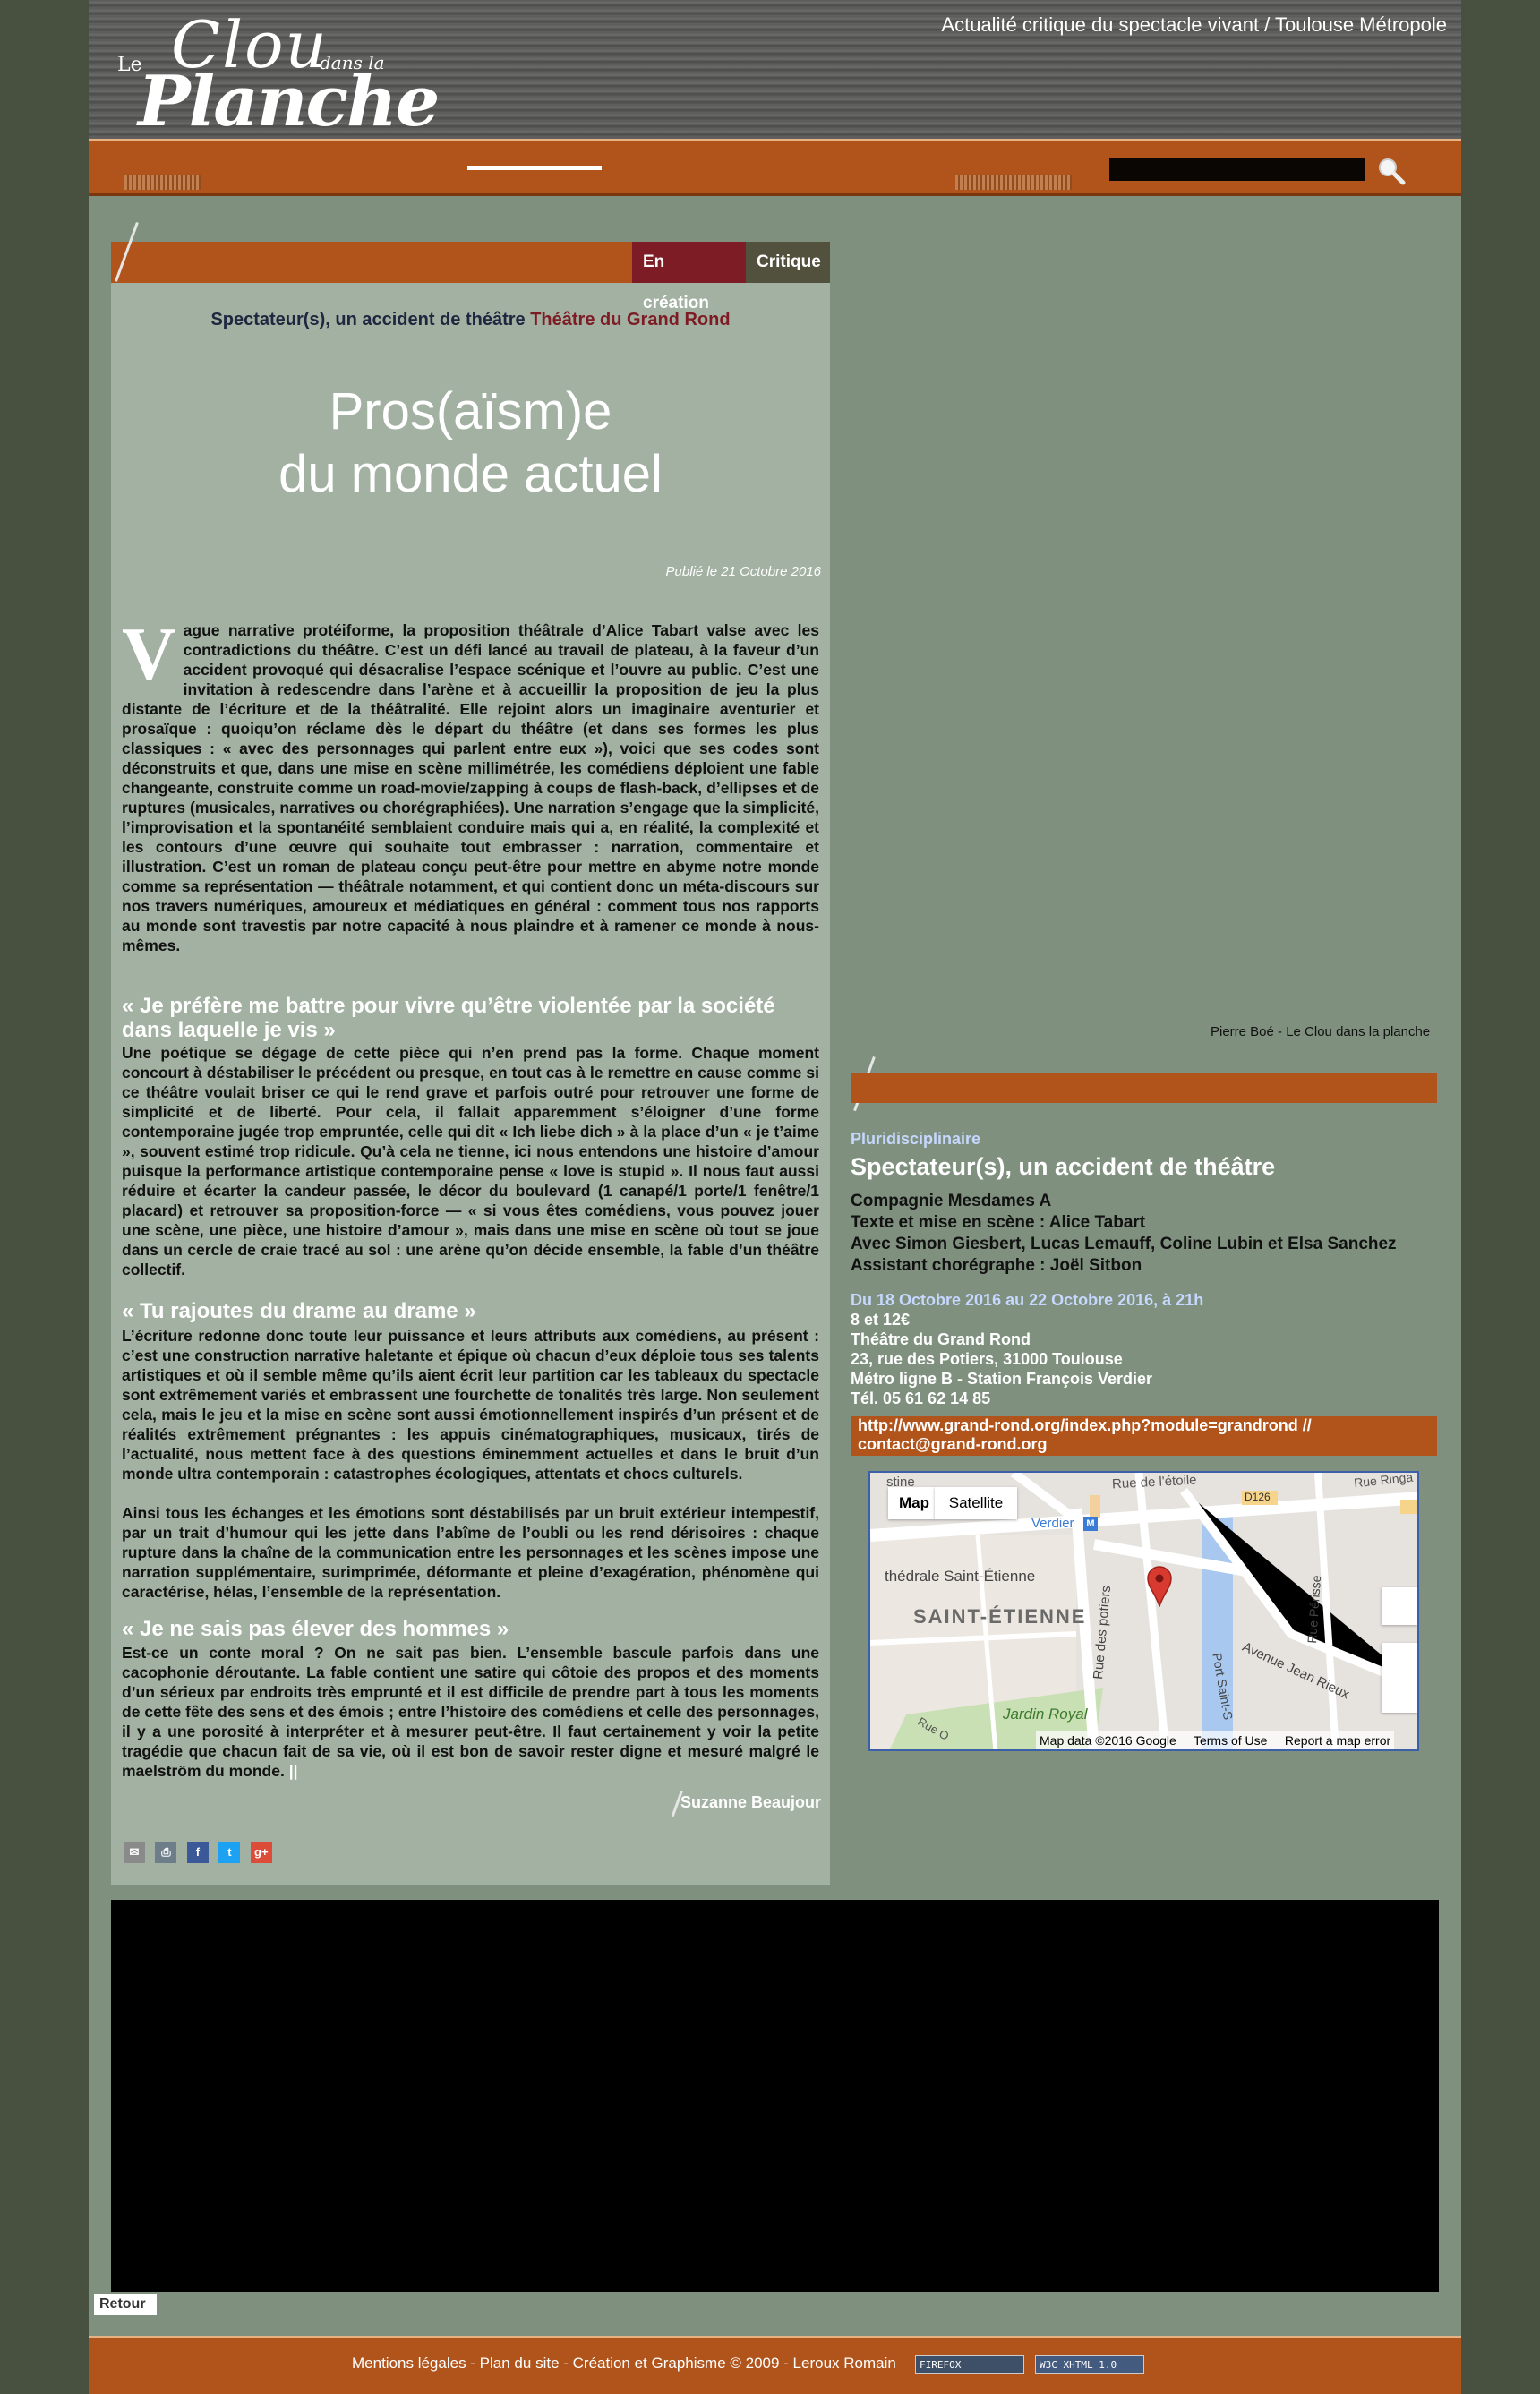  I want to click on drop-cap: V, so click(149, 654).